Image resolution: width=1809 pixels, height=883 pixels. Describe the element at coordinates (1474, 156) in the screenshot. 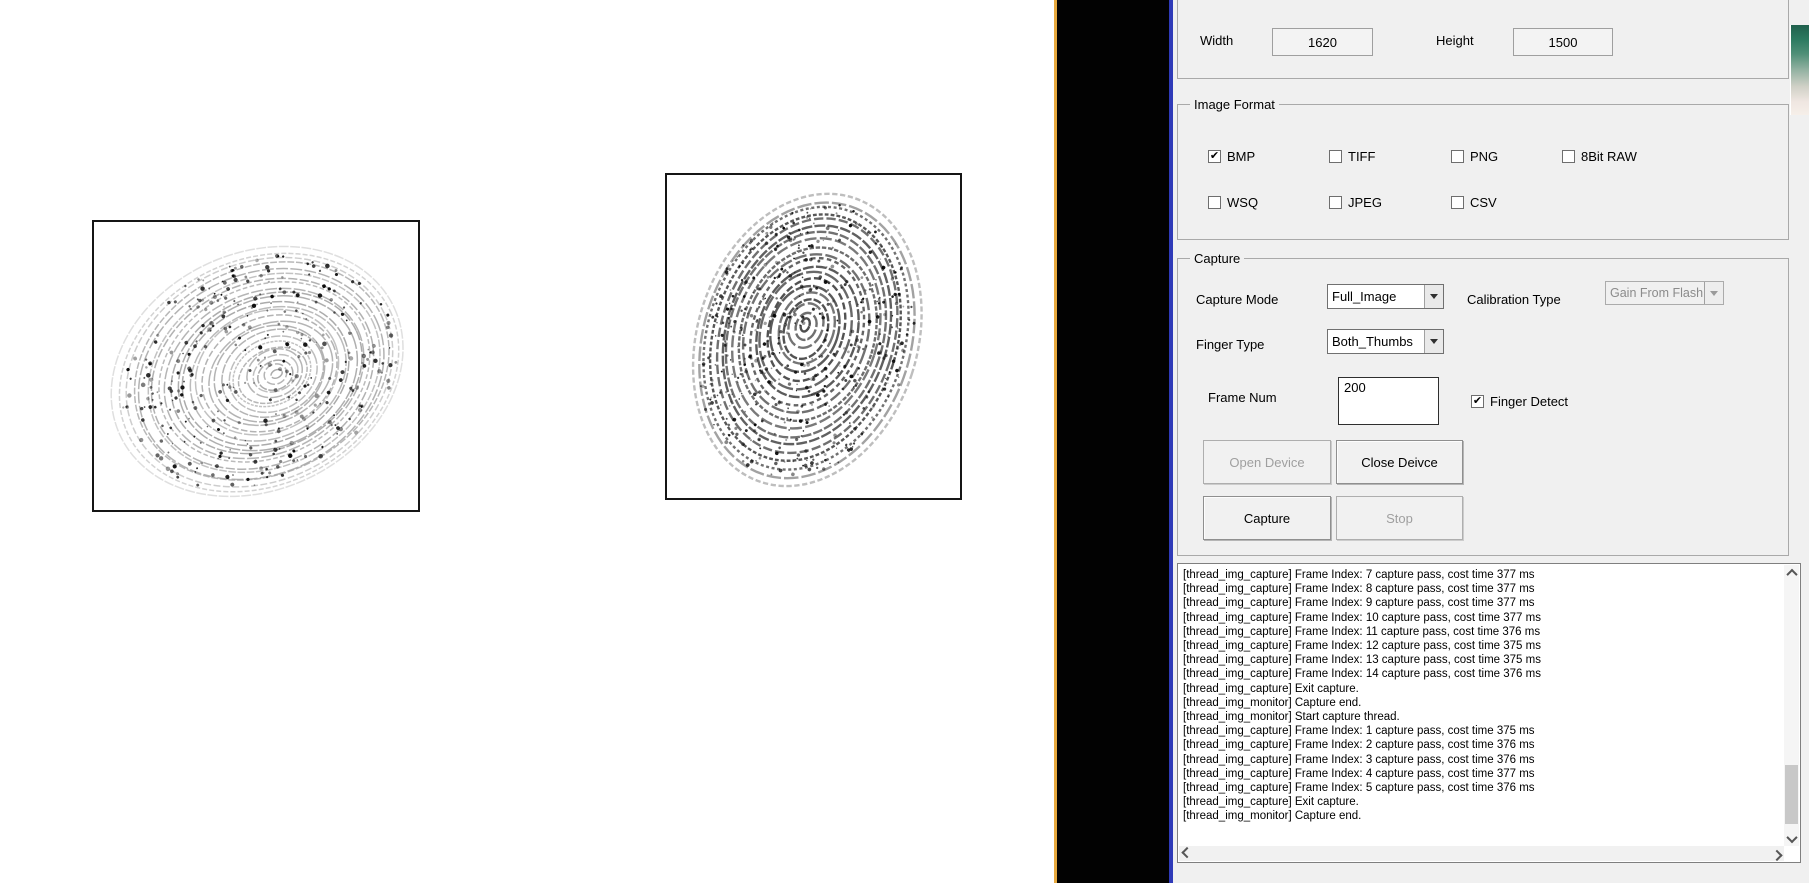

I see `format-checkbox-png: ✔ PNG` at that location.